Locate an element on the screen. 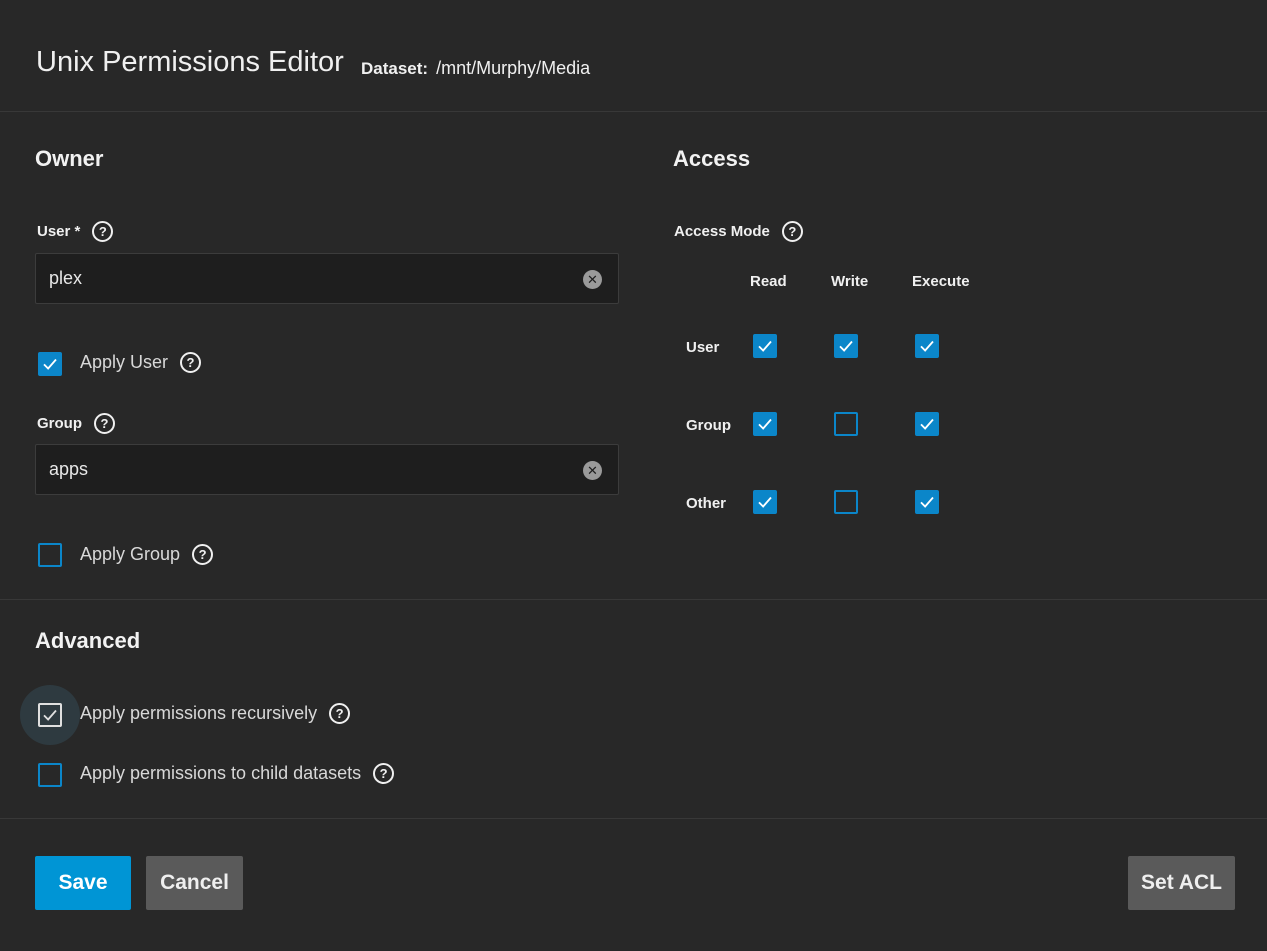 This screenshot has height=951, width=1267. cancel-button: Cancel is located at coordinates (194, 883).